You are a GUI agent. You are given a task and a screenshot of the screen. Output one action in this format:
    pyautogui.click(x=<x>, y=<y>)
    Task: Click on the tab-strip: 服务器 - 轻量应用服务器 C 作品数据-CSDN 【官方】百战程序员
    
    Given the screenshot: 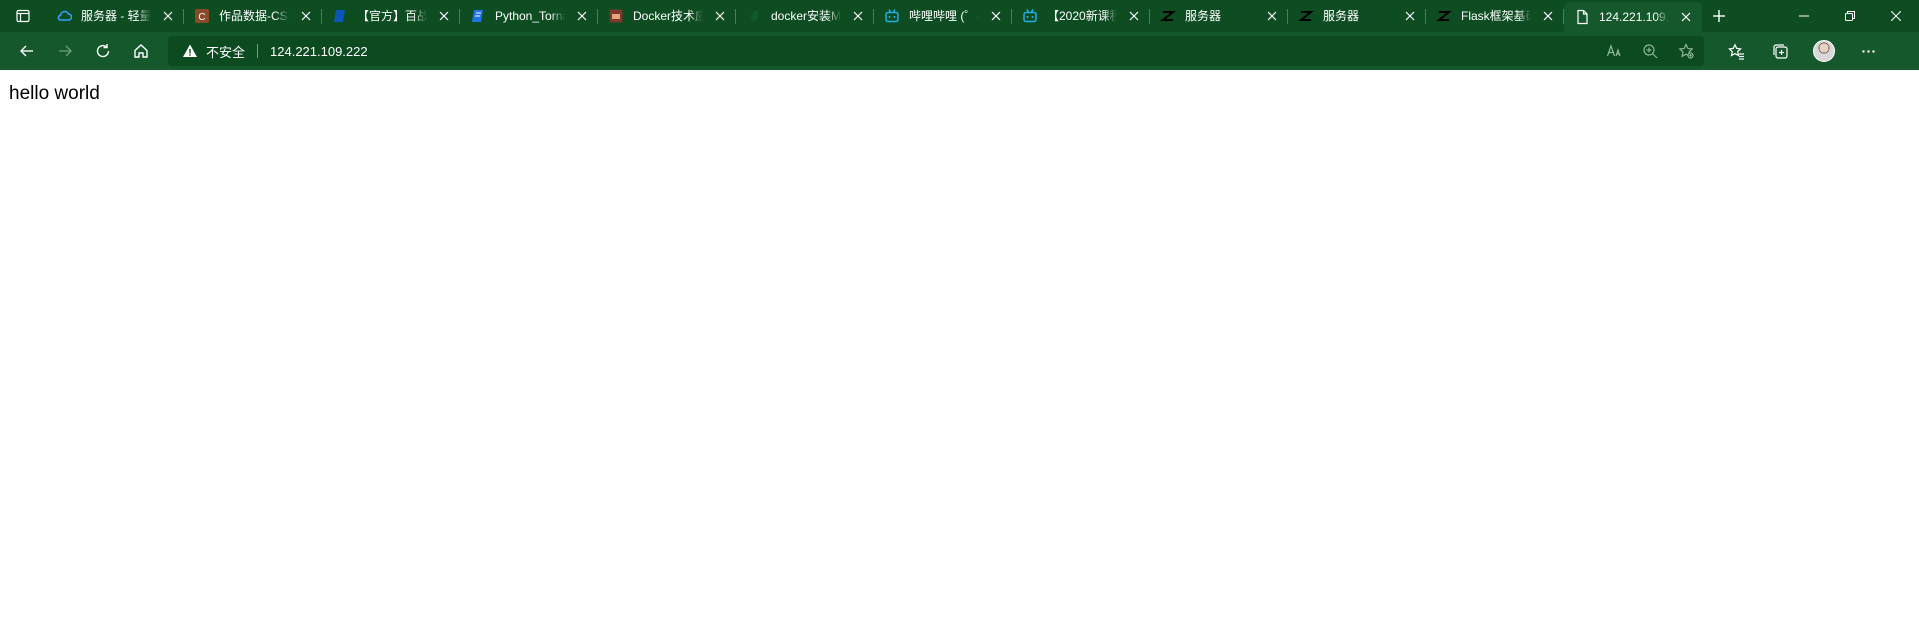 What is the action you would take?
    pyautogui.click(x=959, y=16)
    